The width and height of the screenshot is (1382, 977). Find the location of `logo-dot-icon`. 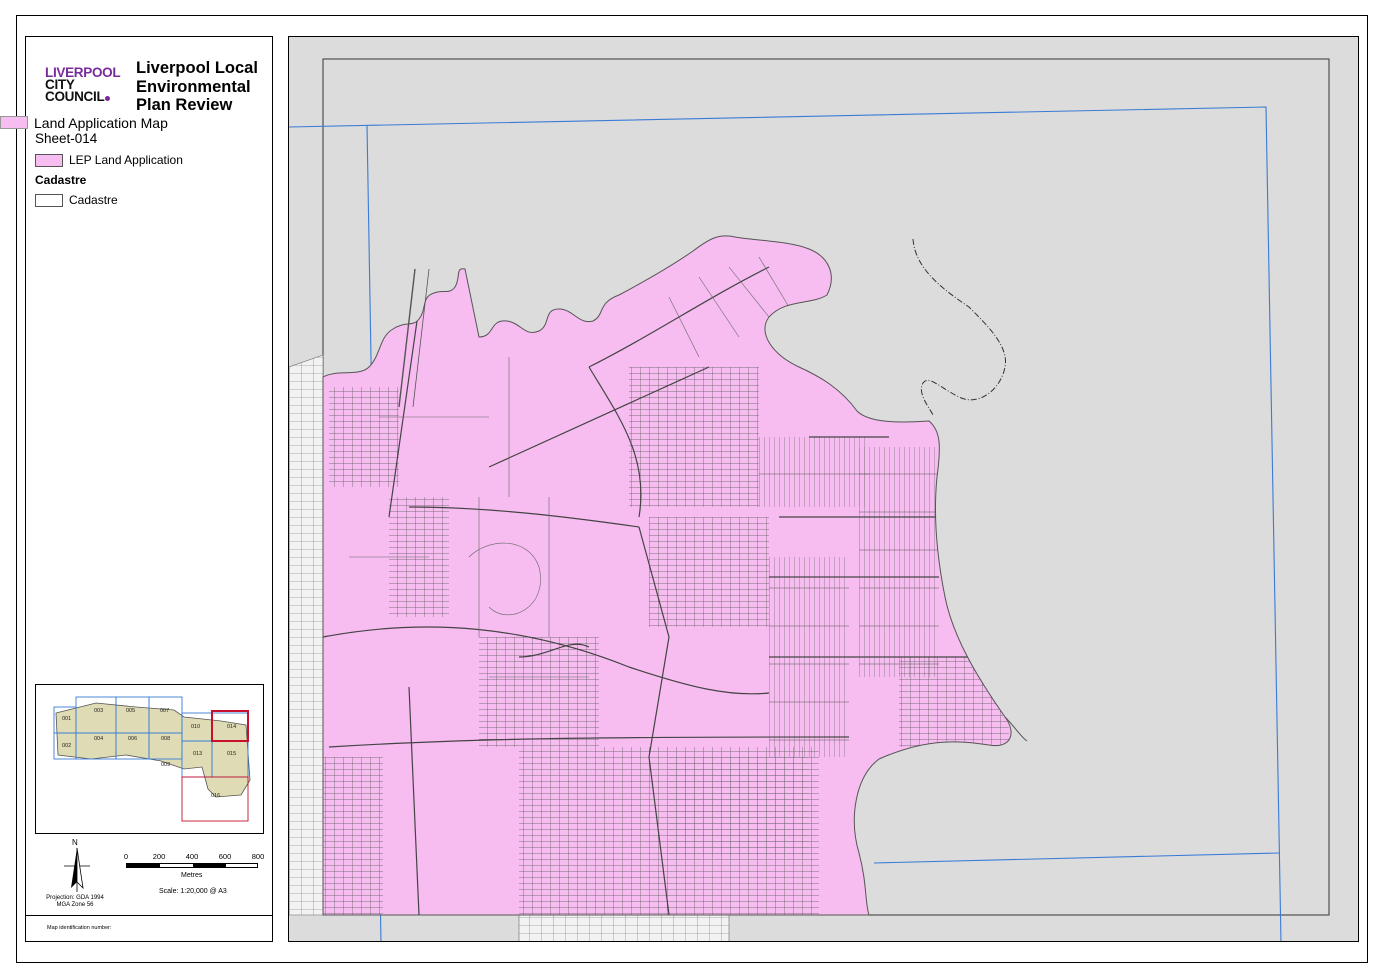

logo-dot-icon is located at coordinates (108, 98).